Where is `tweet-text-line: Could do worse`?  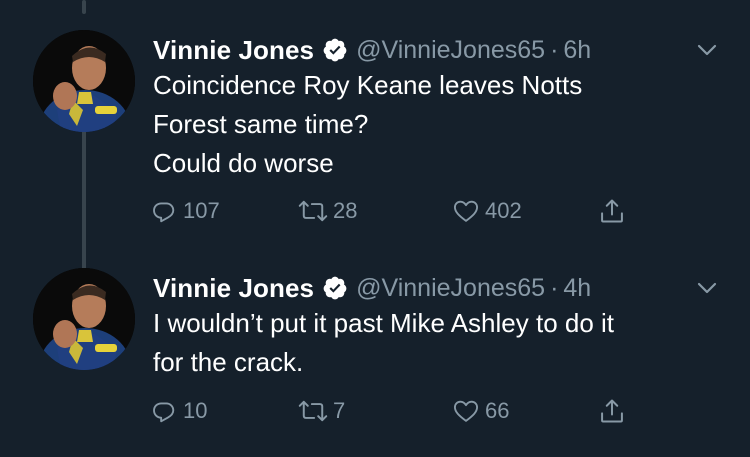
tweet-text-line: Could do worse is located at coordinates (243, 163).